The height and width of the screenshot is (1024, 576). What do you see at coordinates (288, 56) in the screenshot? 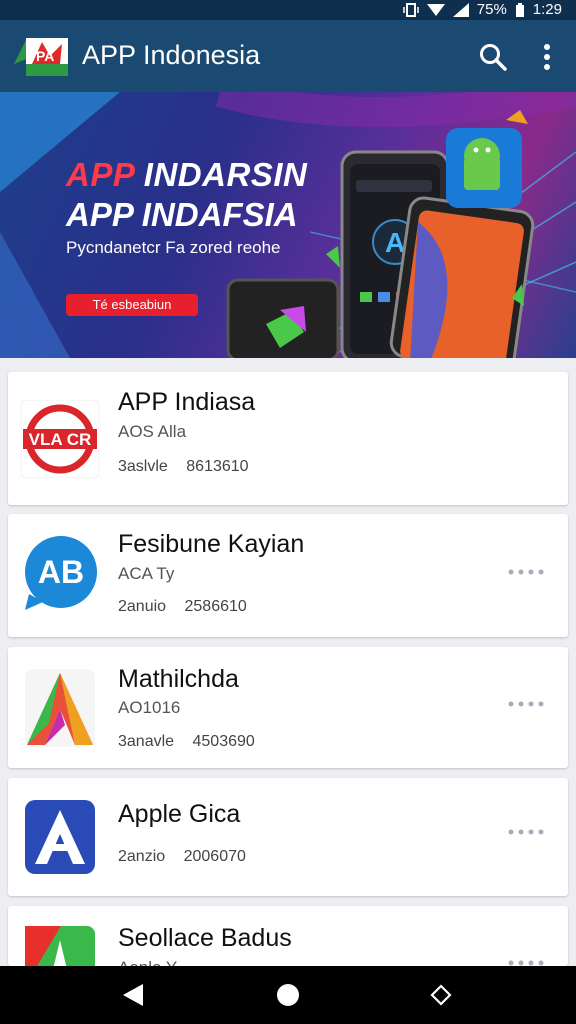
I see `app-bar: PA APP Indonesia` at bounding box center [288, 56].